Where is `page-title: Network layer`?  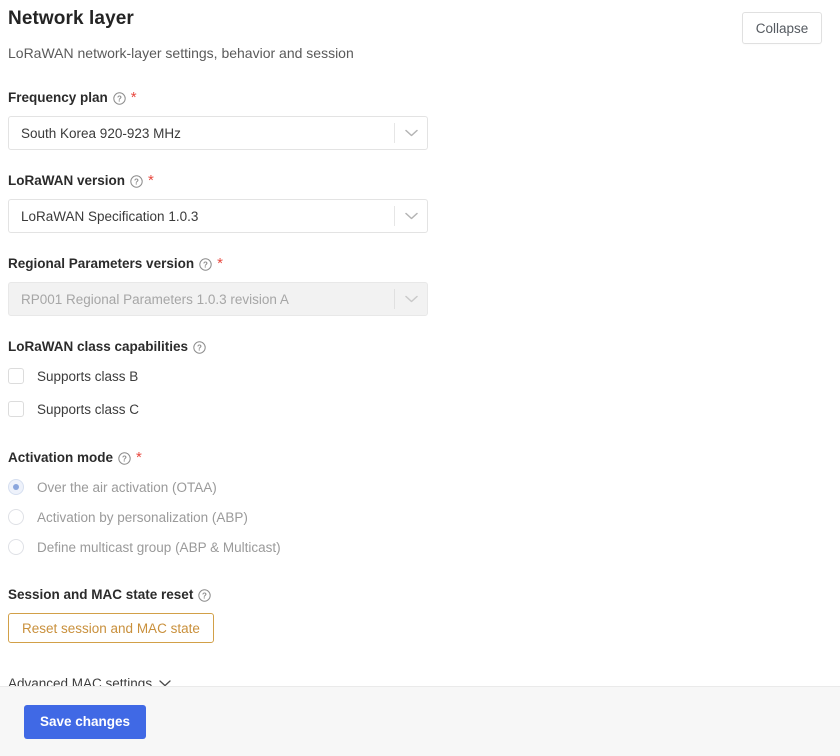 page-title: Network layer is located at coordinates (71, 18).